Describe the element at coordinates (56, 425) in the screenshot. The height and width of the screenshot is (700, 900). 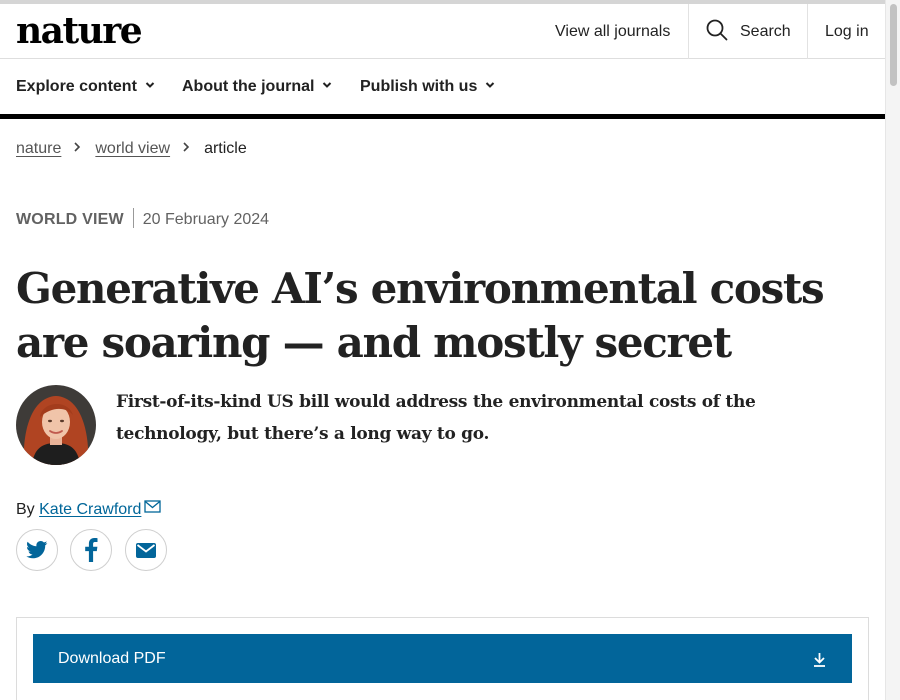
I see `author-photo` at that location.